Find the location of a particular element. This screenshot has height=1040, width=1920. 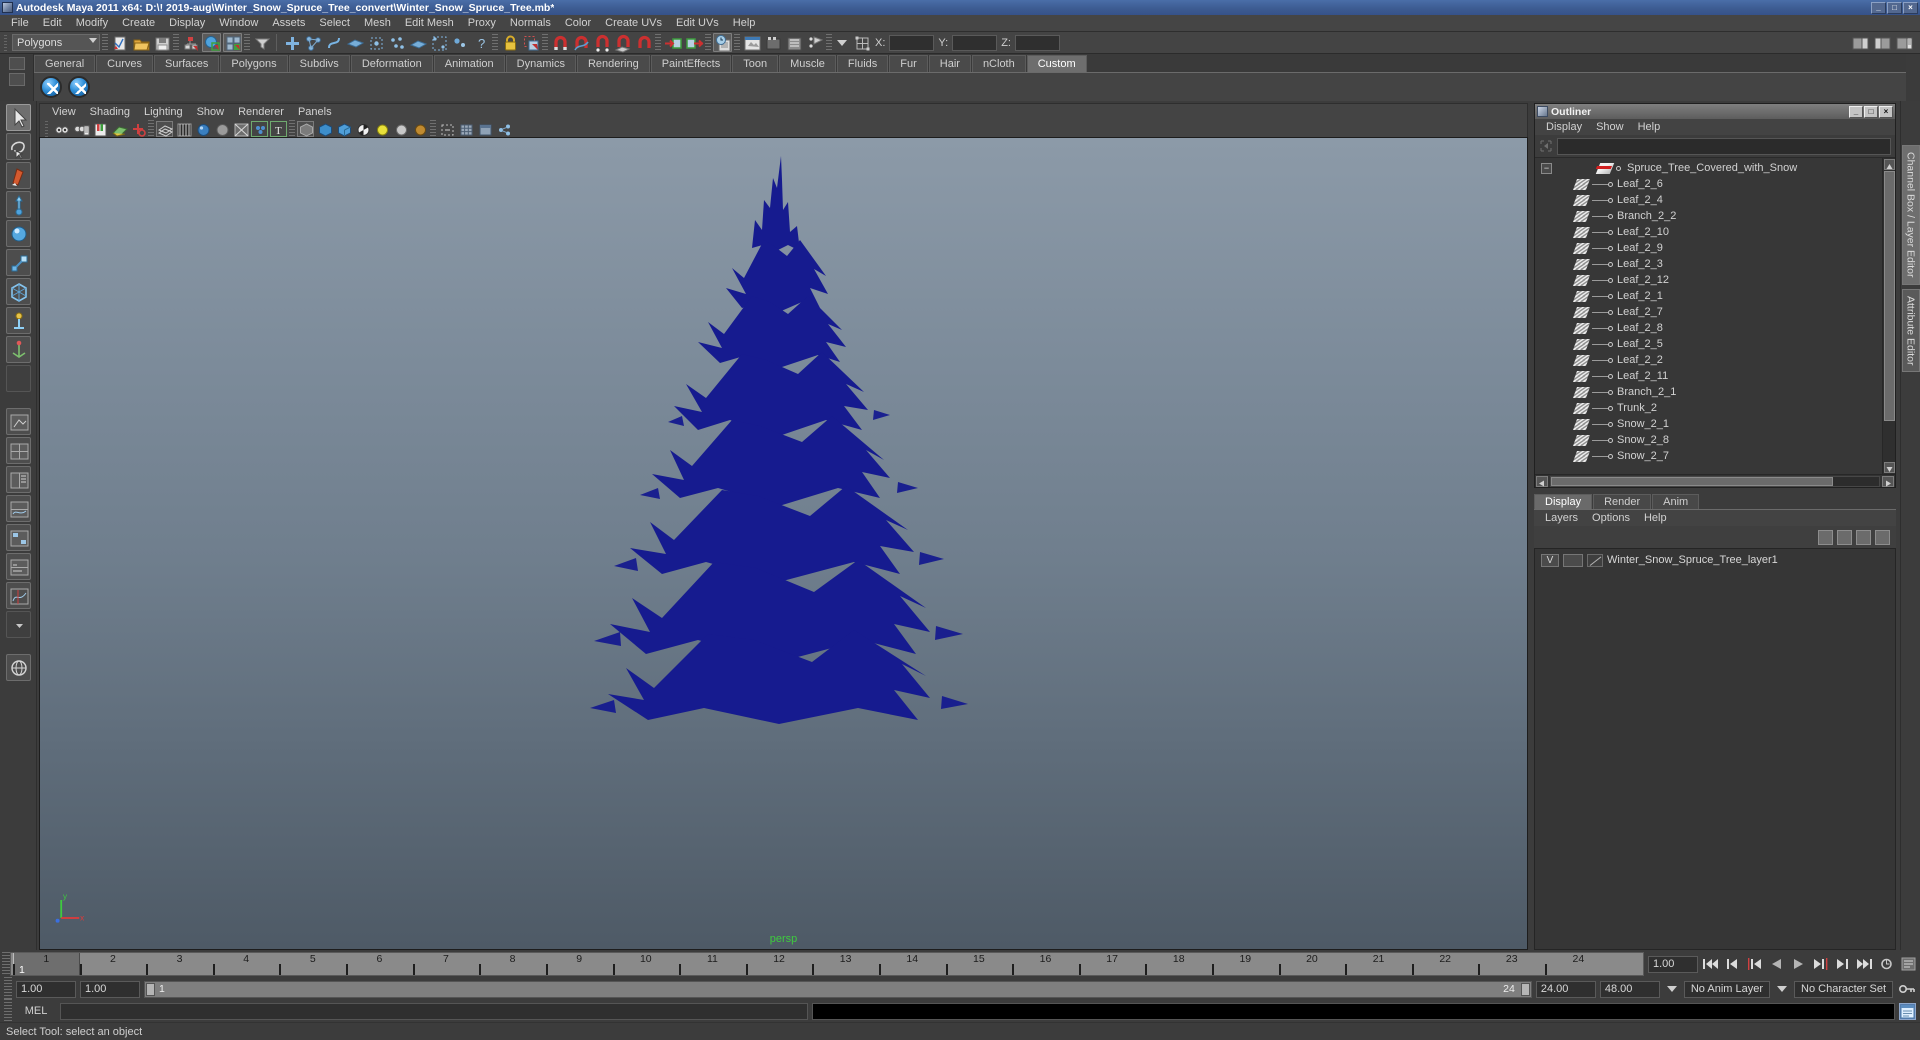

move-layer-up-icon is located at coordinates (1863, 537).